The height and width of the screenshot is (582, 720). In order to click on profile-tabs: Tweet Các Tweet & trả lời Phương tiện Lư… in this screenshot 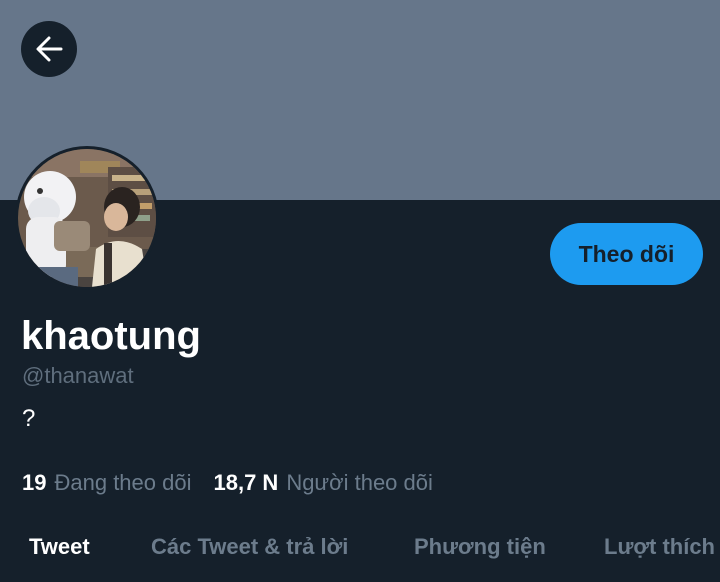, I will do `click(360, 551)`.